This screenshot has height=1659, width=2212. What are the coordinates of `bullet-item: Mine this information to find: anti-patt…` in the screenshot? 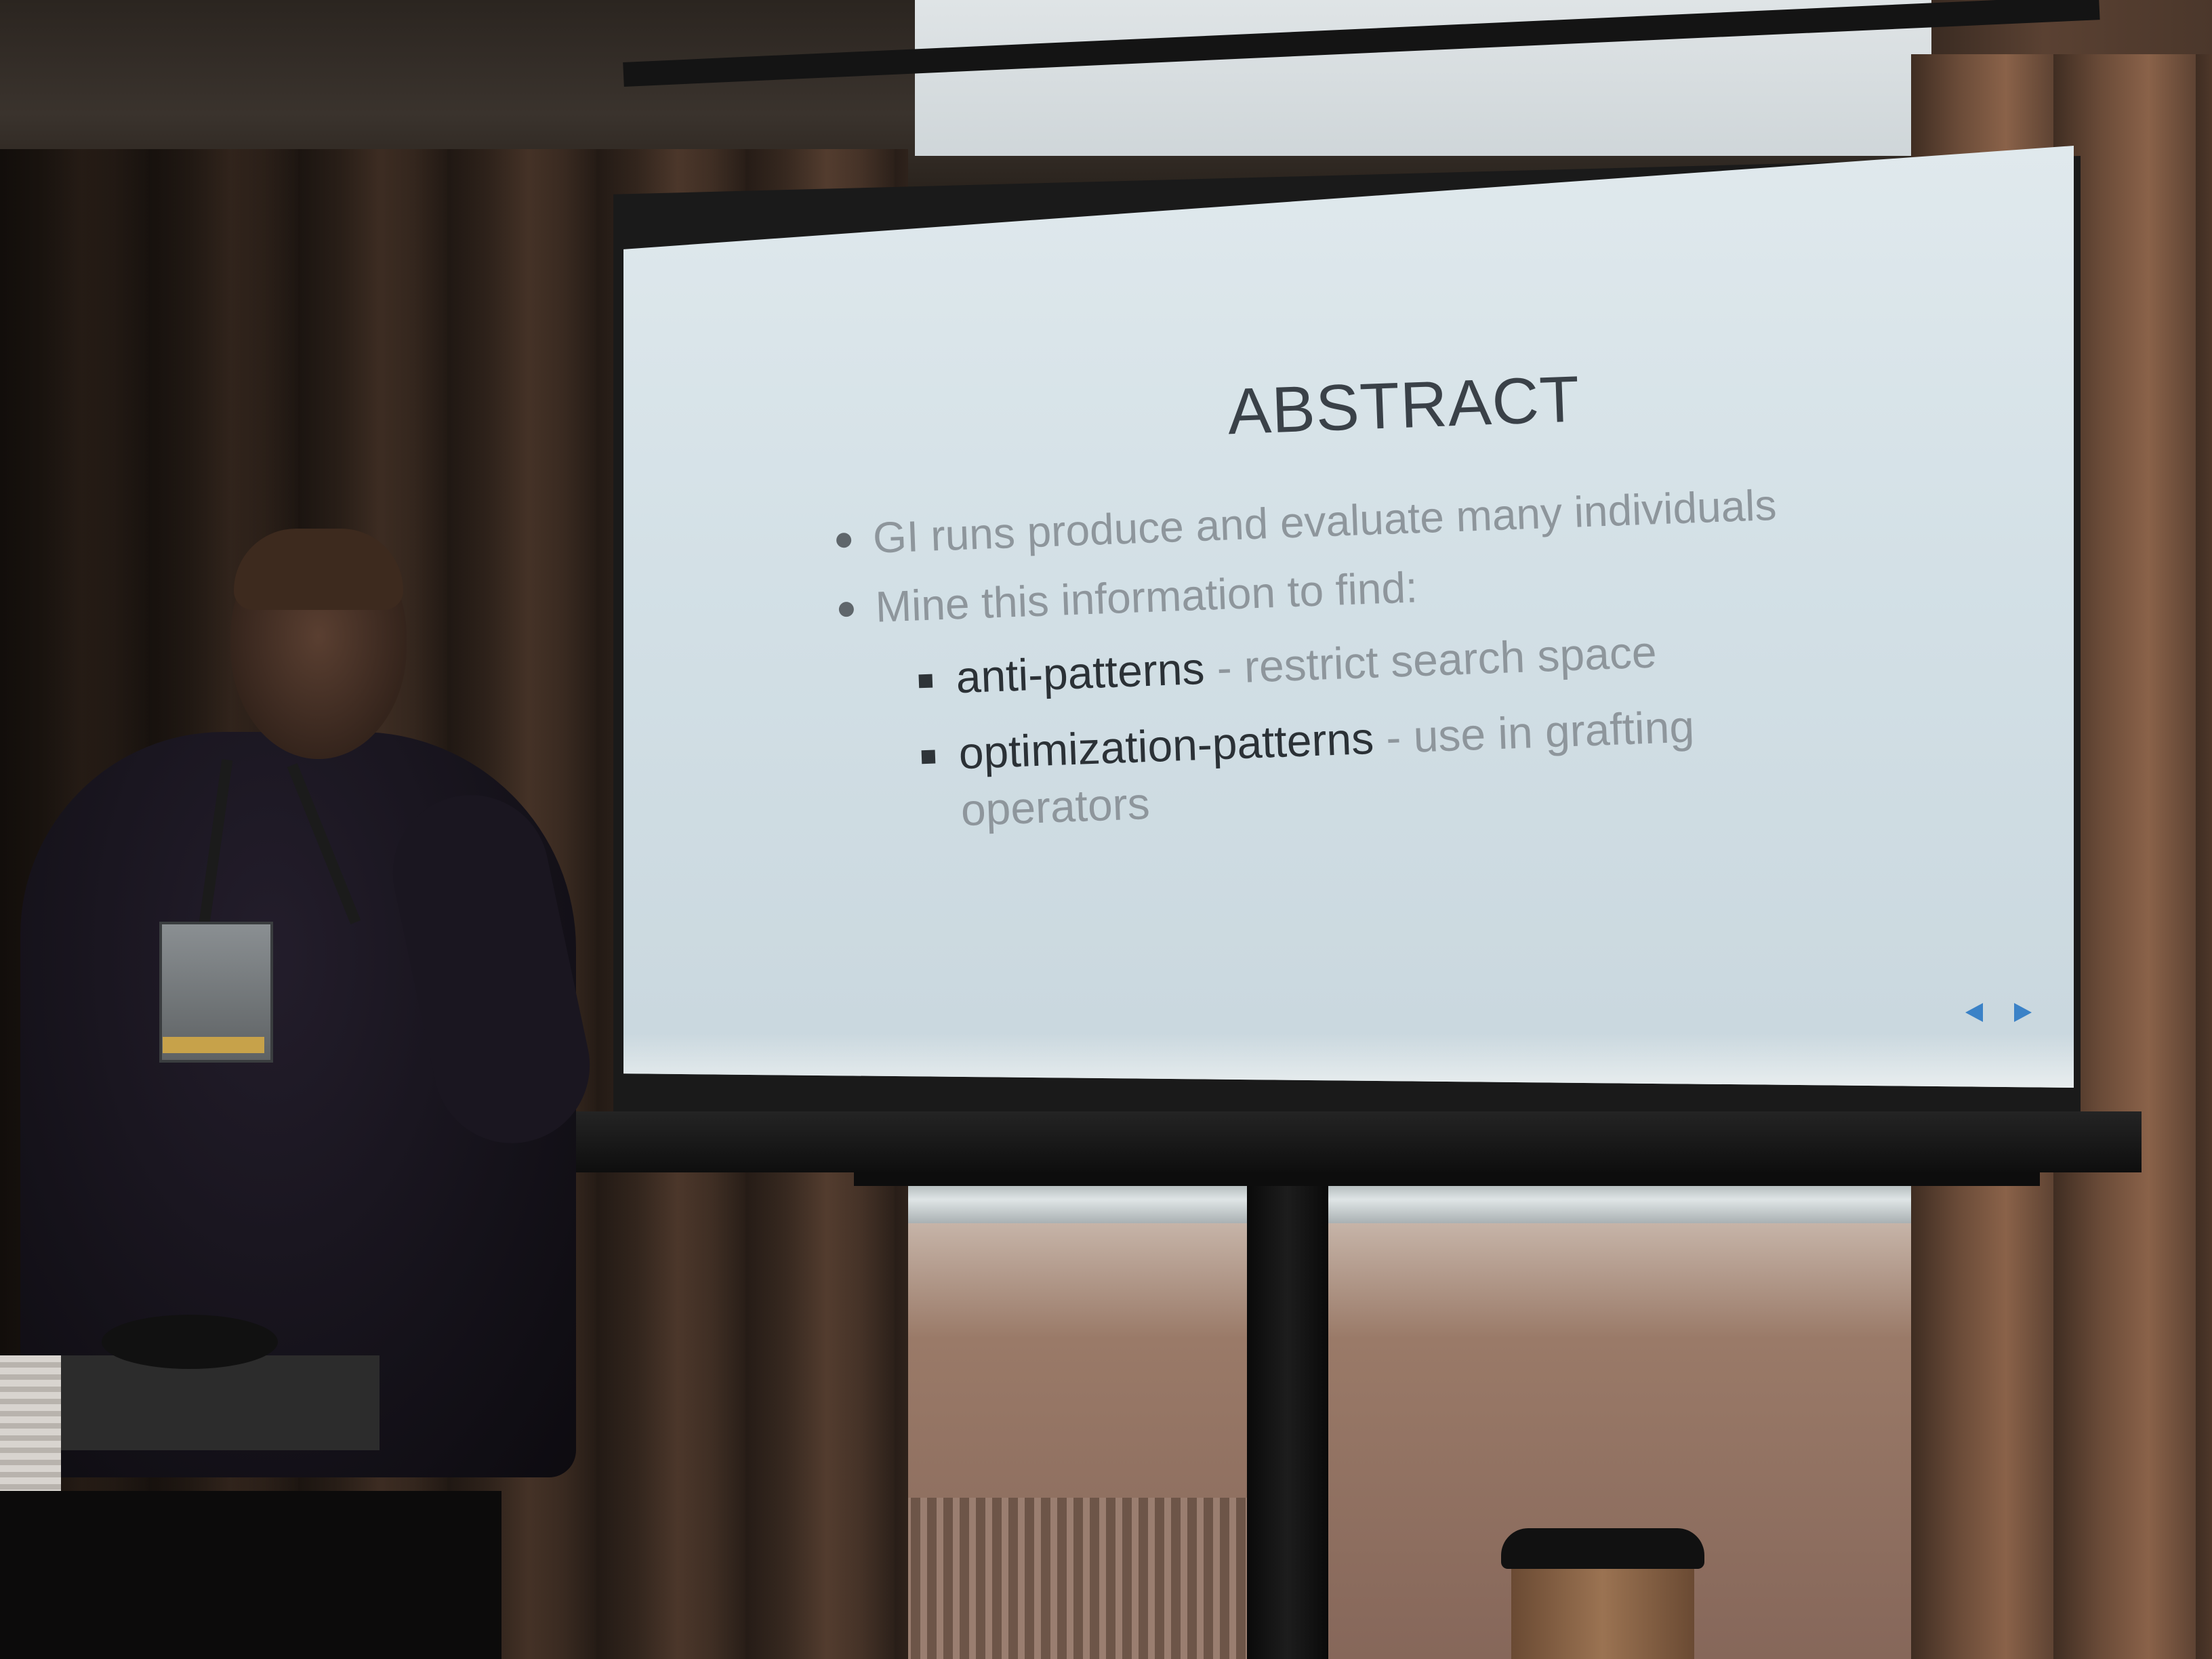 It's located at (1346, 688).